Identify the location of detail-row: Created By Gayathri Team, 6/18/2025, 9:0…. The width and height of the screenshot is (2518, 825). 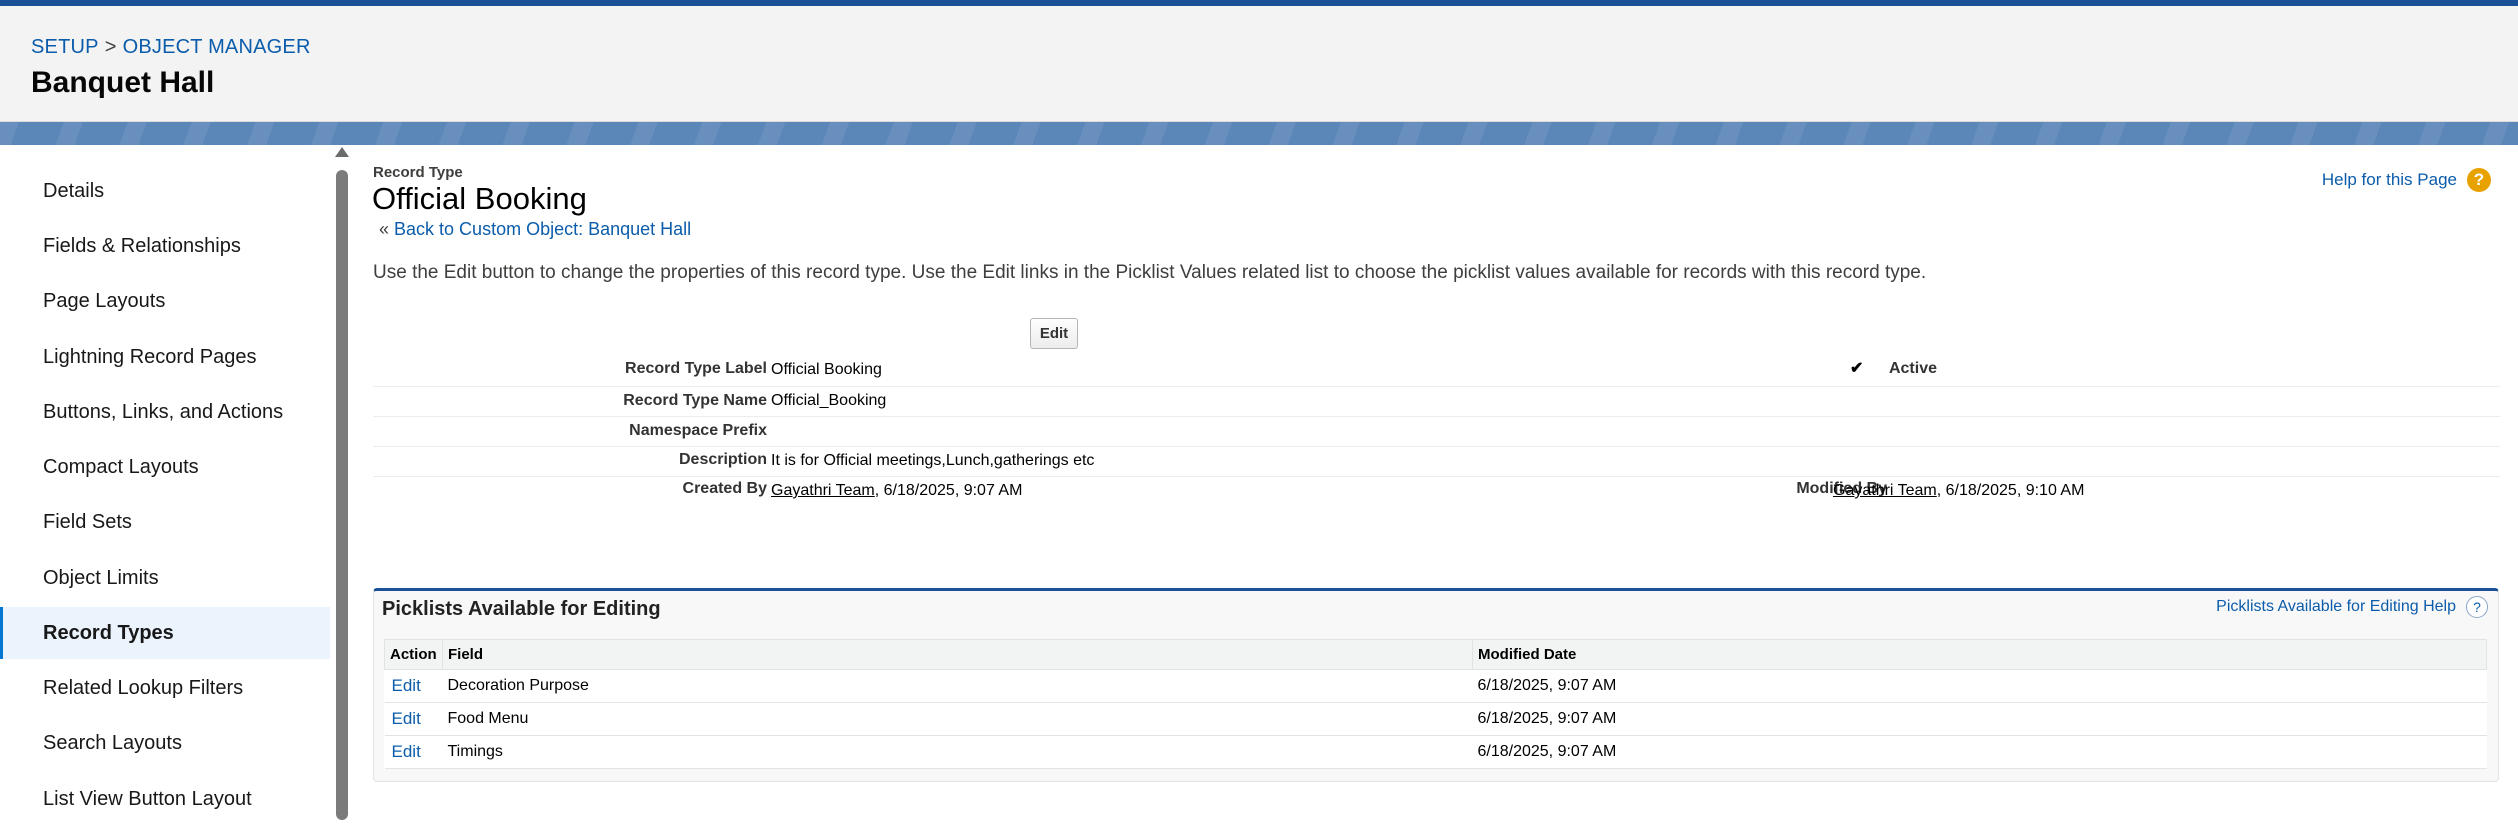
(1436, 492).